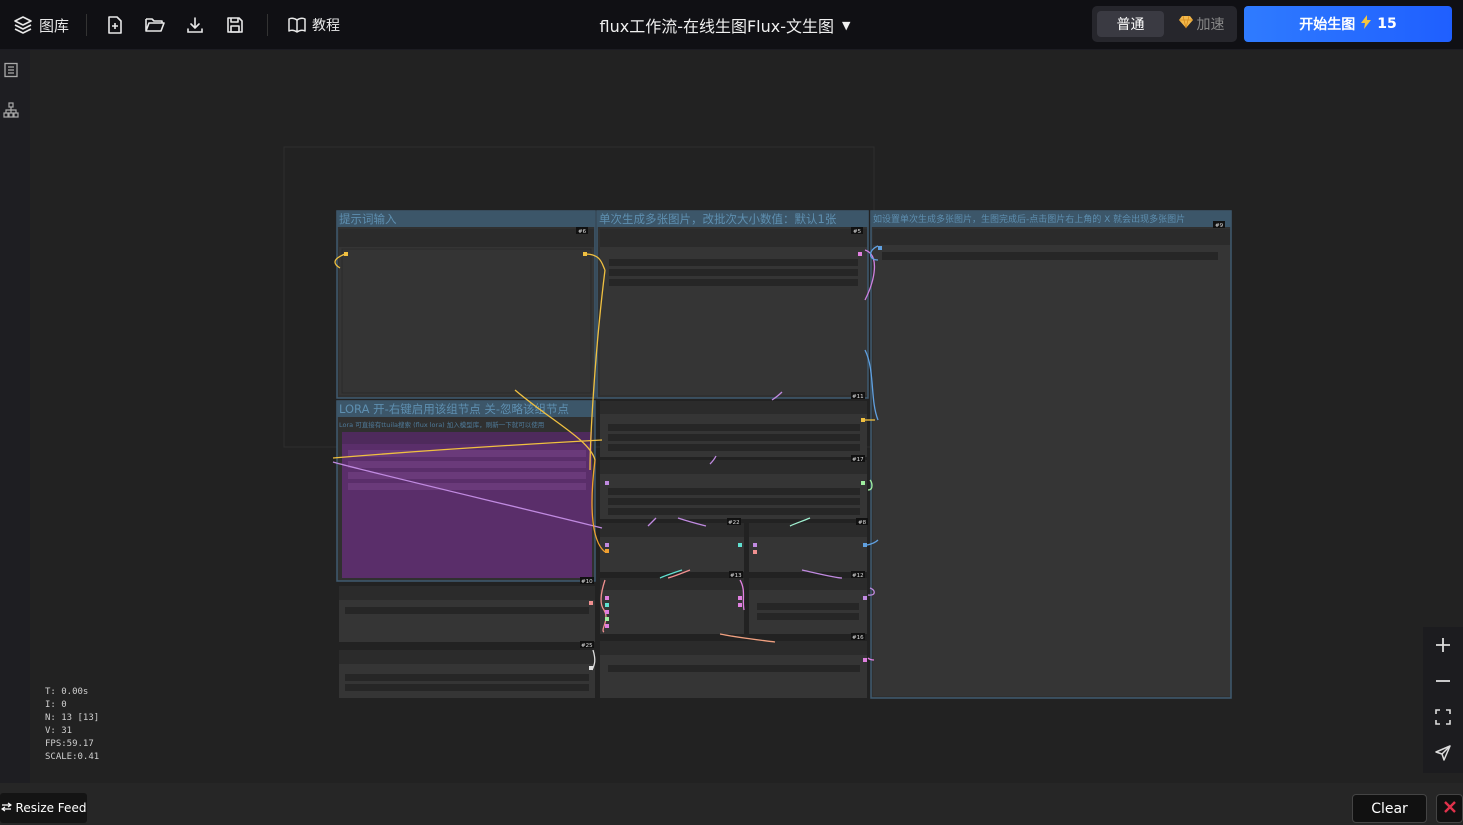 This screenshot has height=825, width=1463. What do you see at coordinates (51, 808) in the screenshot?
I see `resize-feed-label: Resize Feed` at bounding box center [51, 808].